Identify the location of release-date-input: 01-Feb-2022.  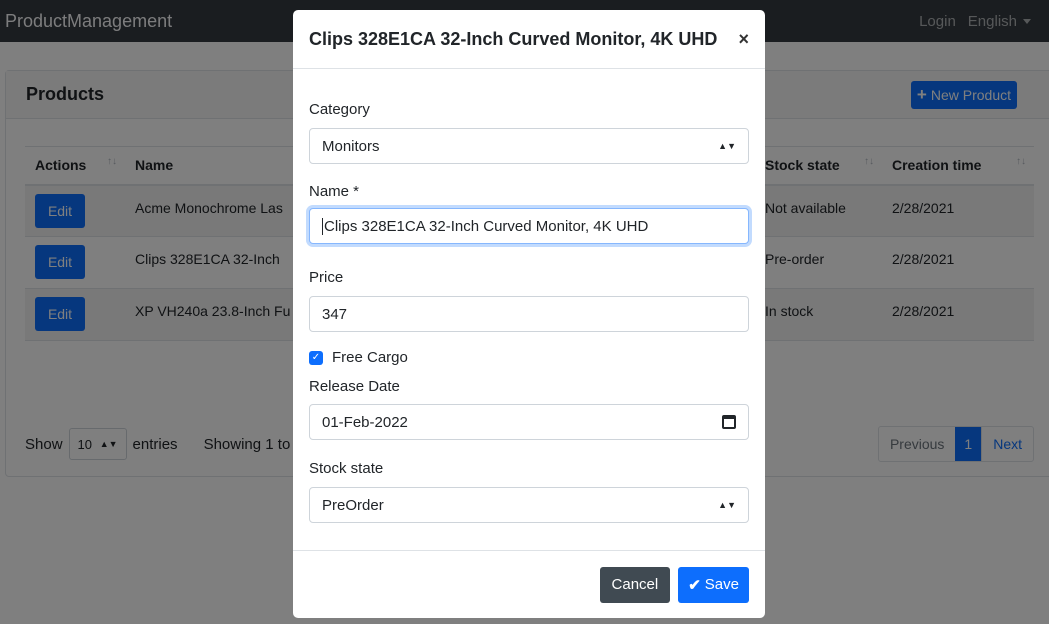
(529, 422).